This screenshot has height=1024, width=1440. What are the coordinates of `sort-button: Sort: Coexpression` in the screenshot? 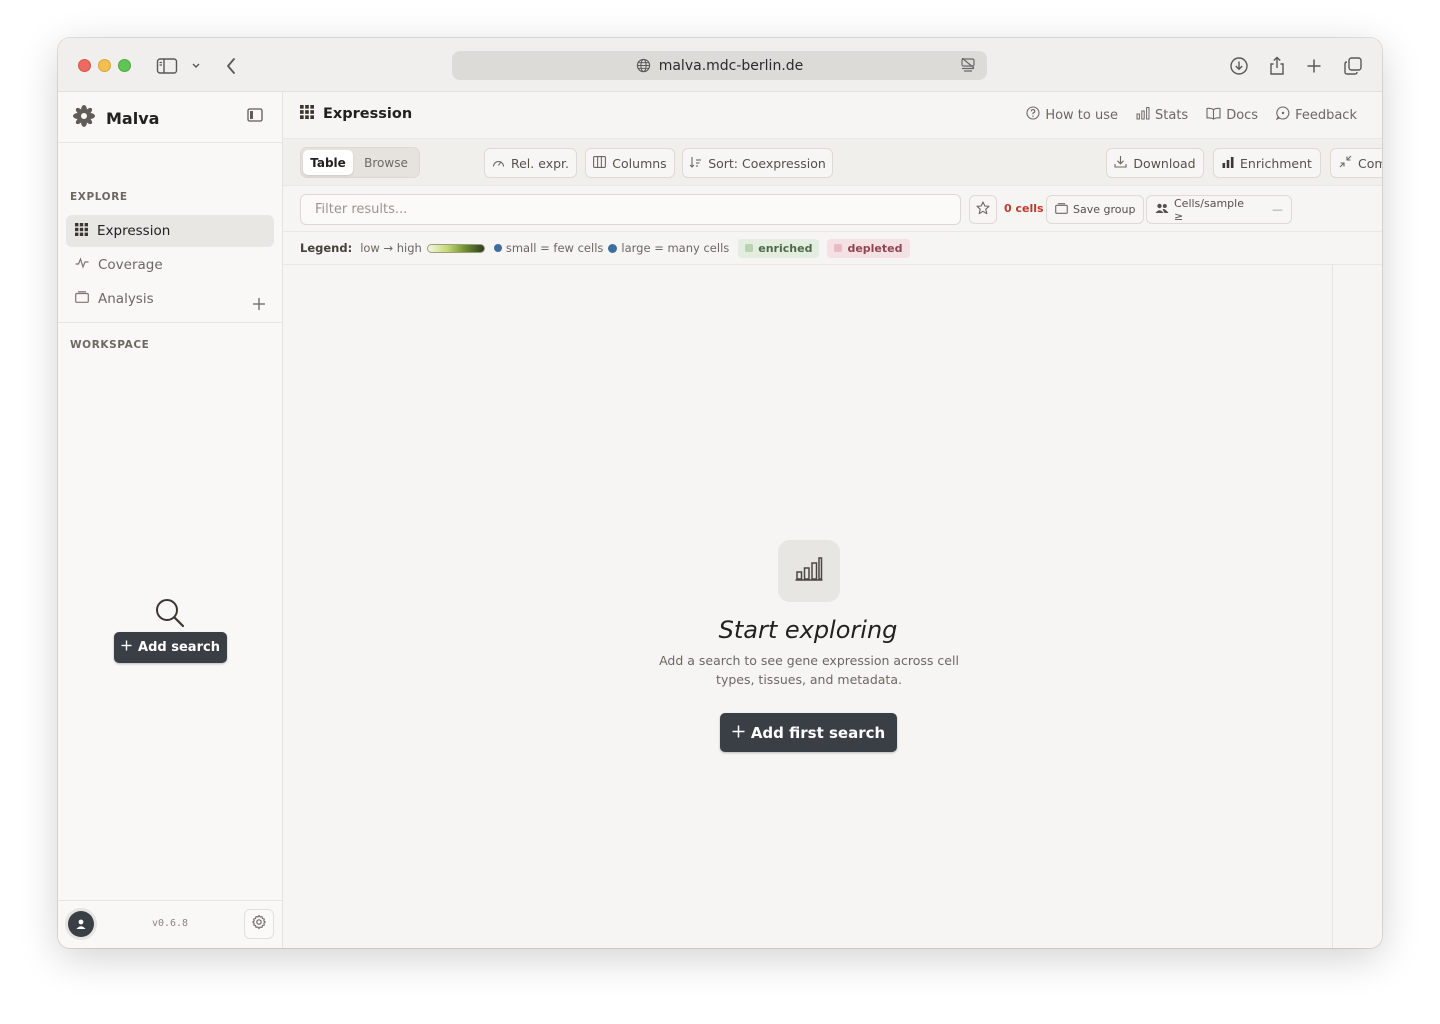 It's located at (757, 163).